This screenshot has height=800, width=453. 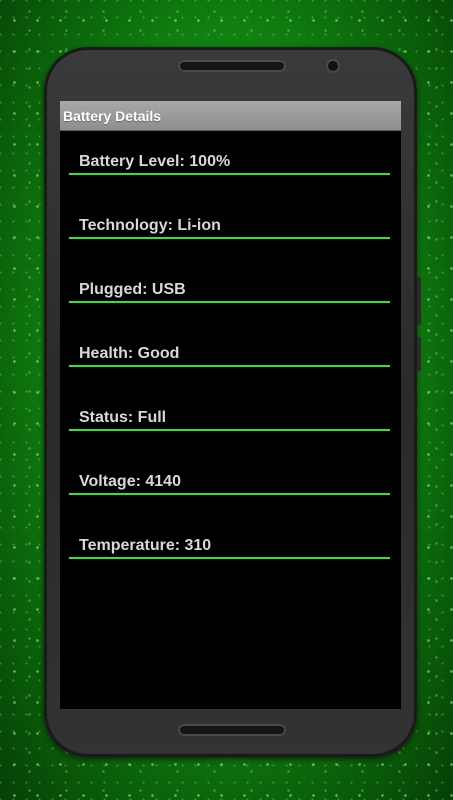 What do you see at coordinates (232, 66) in the screenshot?
I see `earpiece-speaker` at bounding box center [232, 66].